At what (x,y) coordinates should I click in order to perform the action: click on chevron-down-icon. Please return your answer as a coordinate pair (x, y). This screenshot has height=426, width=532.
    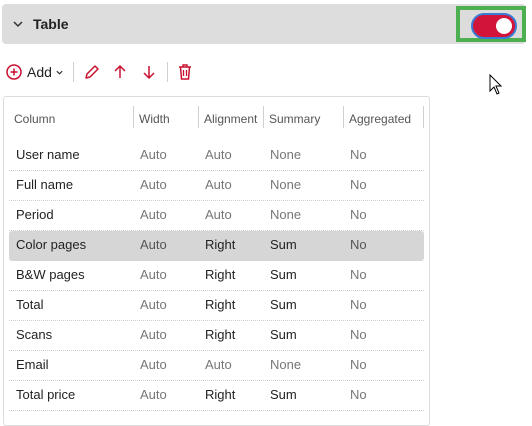
    Looking at the image, I should click on (18, 24).